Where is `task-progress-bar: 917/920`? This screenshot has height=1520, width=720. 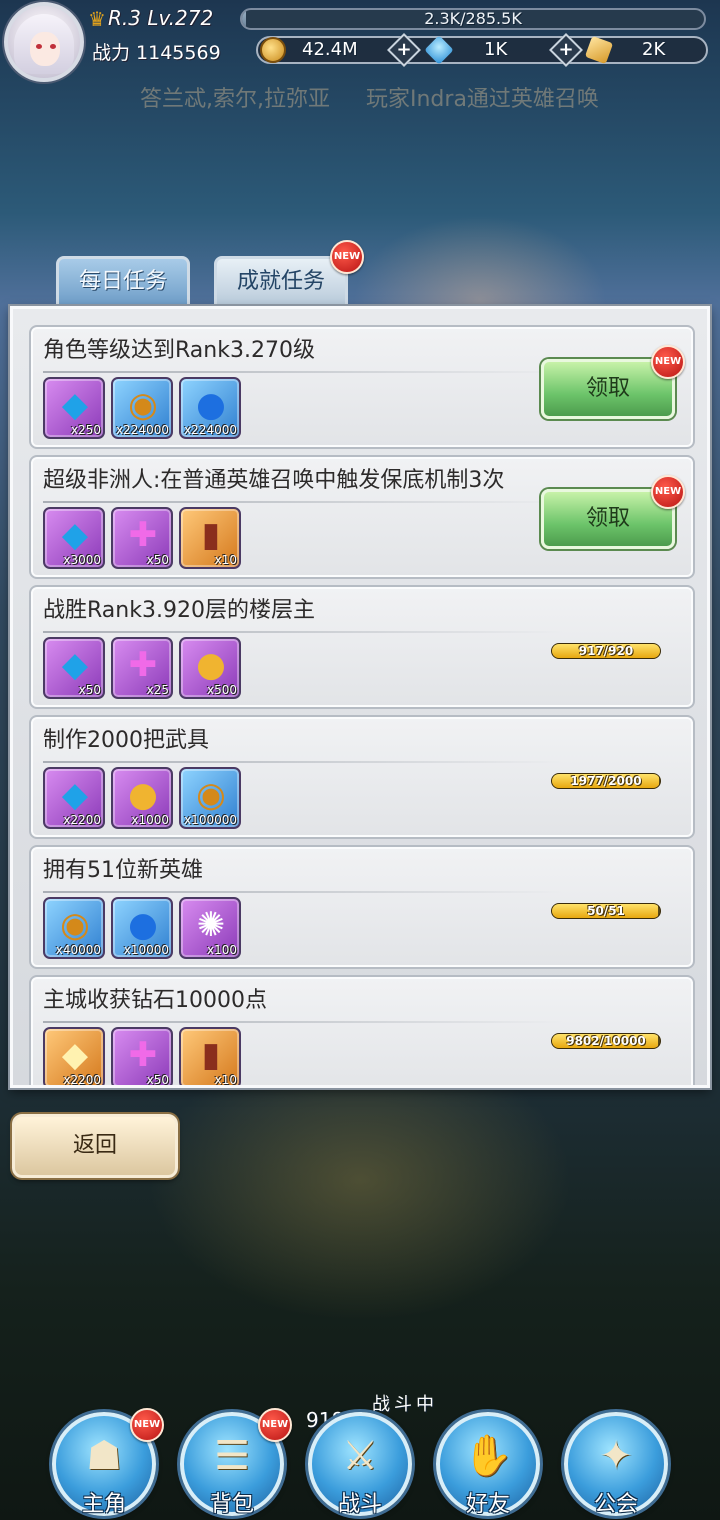 task-progress-bar: 917/920 is located at coordinates (606, 651).